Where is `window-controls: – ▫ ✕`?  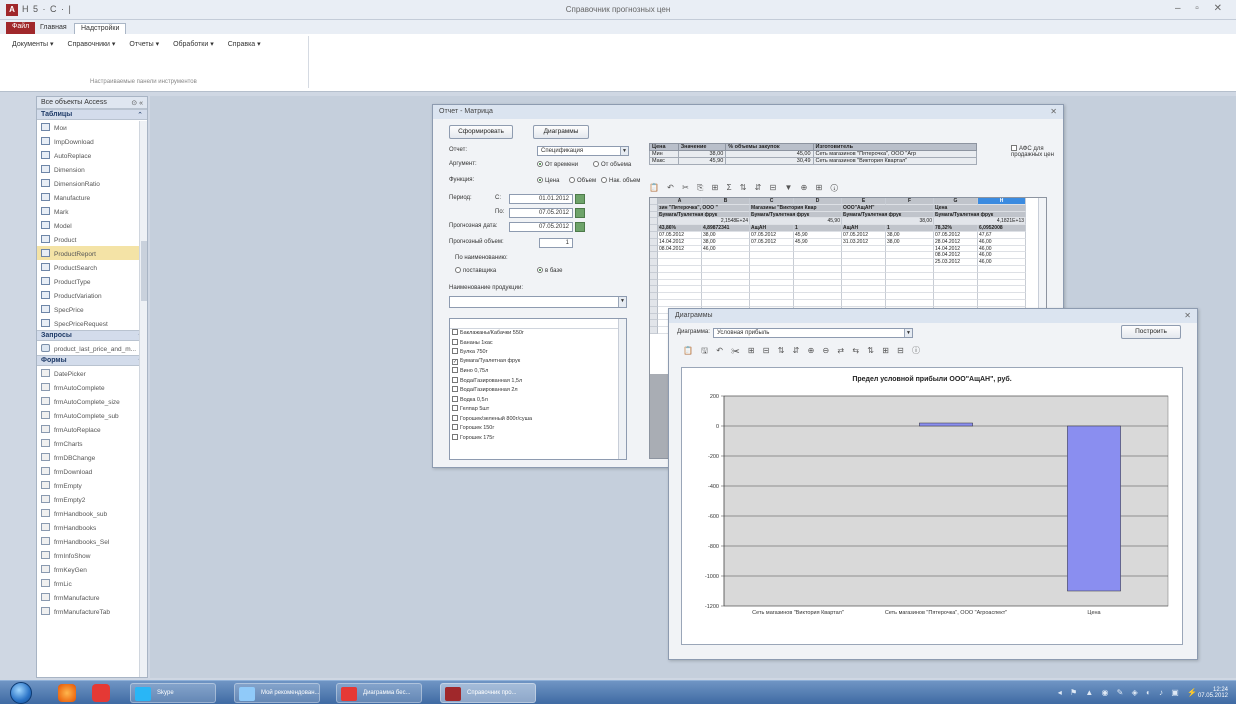 window-controls: – ▫ ✕ is located at coordinates (1201, 8).